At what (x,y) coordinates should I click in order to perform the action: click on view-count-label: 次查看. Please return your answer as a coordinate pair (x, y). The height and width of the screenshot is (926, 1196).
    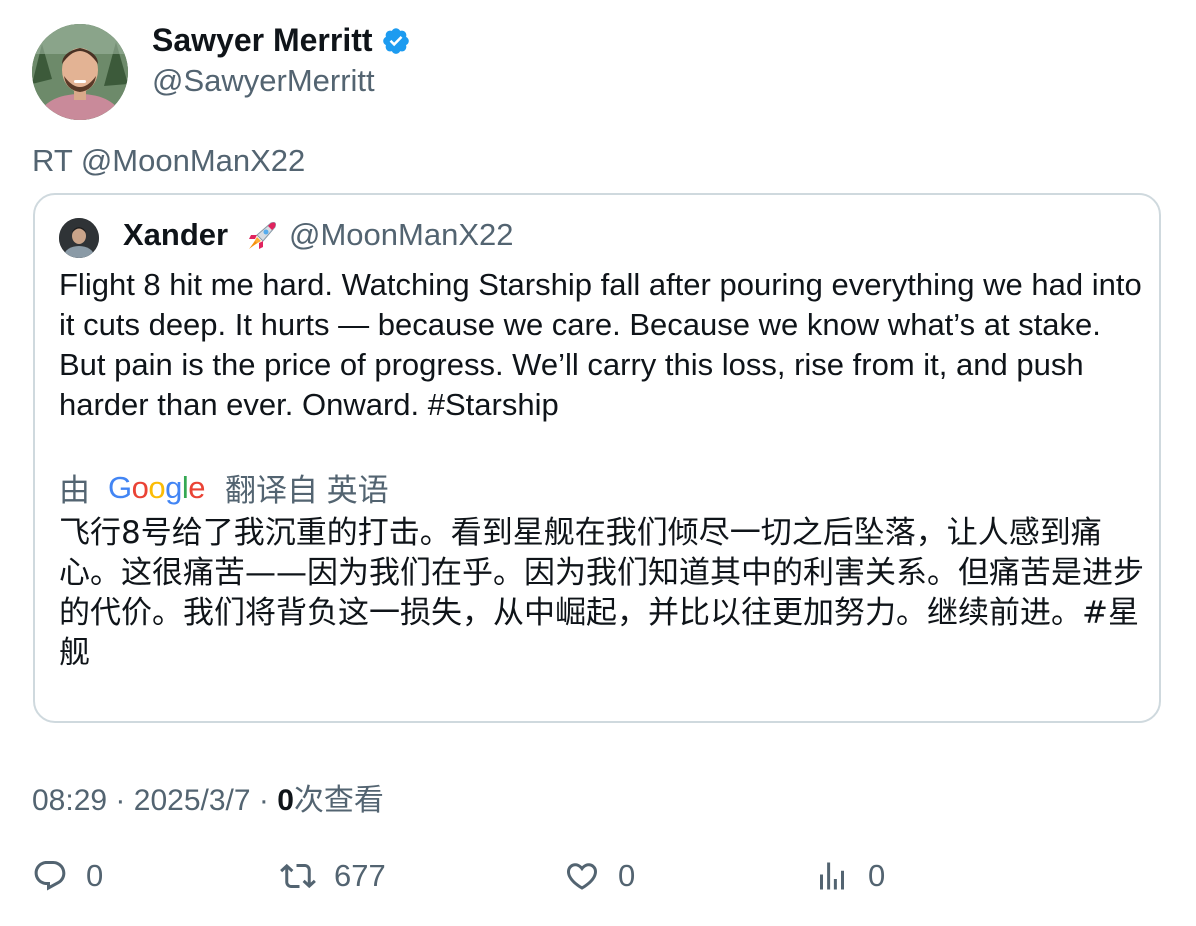
    Looking at the image, I should click on (338, 800).